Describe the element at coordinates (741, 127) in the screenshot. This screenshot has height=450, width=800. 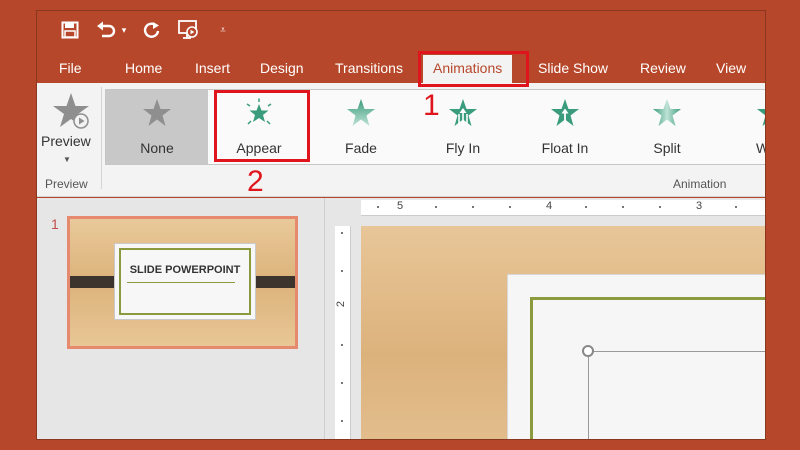
I see `effect-wipe: W` at that location.